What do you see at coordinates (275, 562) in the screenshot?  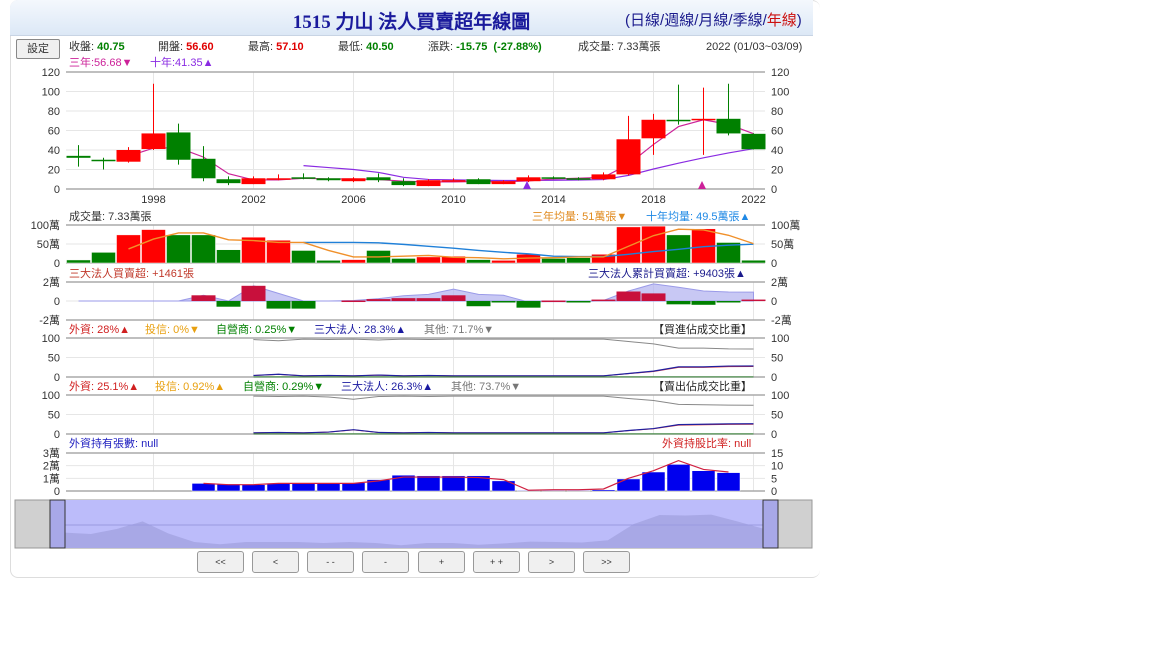 I see `nav-prev-button: <` at bounding box center [275, 562].